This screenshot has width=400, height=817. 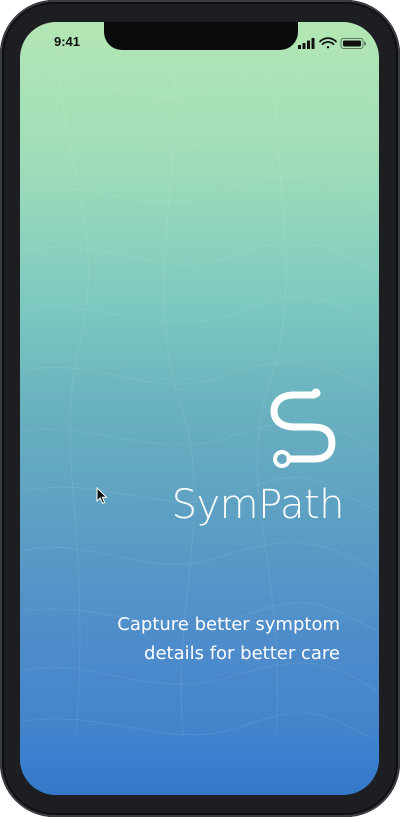 What do you see at coordinates (328, 43) in the screenshot?
I see `wifi-icon` at bounding box center [328, 43].